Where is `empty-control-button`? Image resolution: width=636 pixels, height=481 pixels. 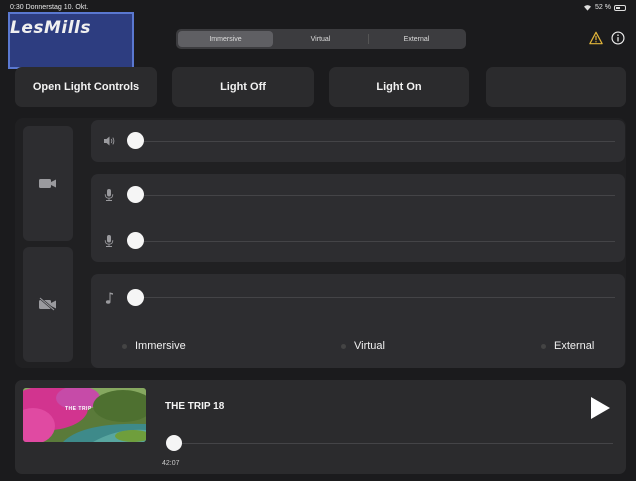
empty-control-button is located at coordinates (556, 87).